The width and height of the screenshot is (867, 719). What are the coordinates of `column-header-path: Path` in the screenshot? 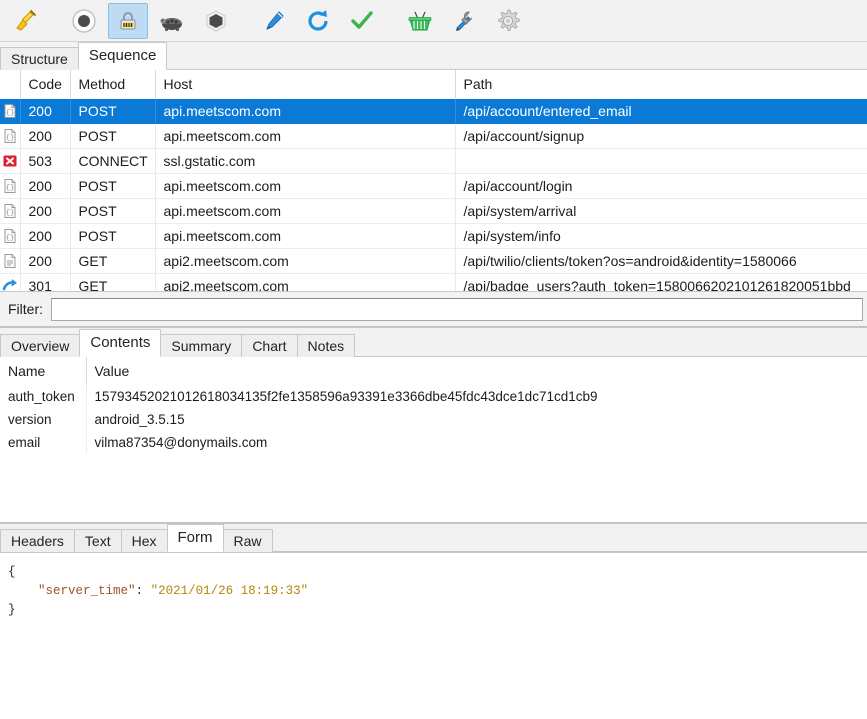 It's located at (661, 84).